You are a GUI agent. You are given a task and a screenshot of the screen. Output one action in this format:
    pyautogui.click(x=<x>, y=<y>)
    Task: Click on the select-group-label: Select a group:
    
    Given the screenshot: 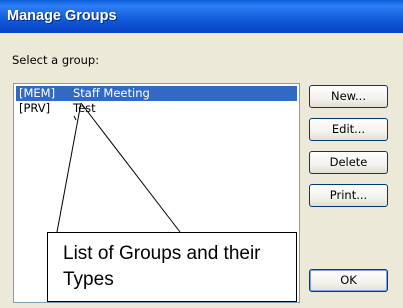 What is the action you would take?
    pyautogui.click(x=56, y=60)
    